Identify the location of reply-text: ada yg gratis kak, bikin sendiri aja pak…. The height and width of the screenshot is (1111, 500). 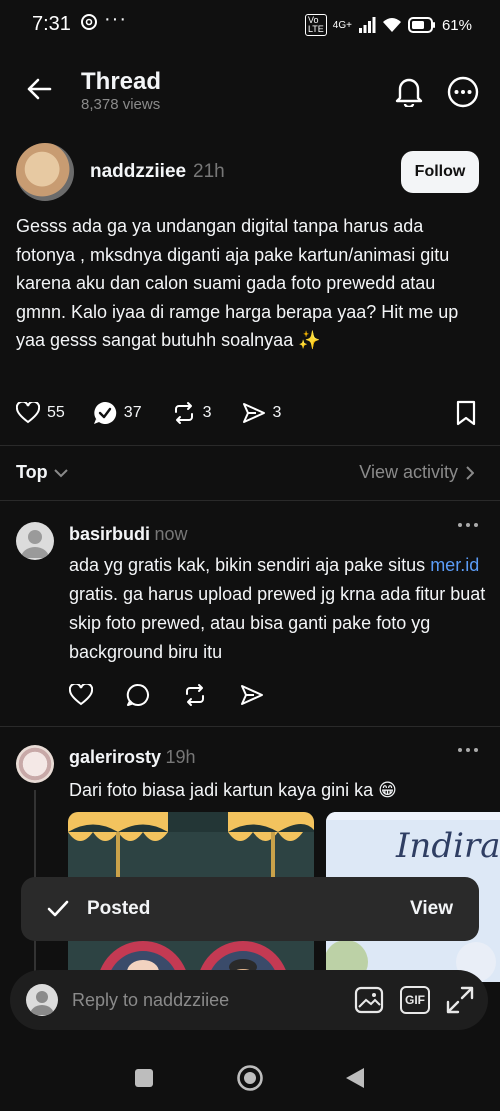
(250, 565).